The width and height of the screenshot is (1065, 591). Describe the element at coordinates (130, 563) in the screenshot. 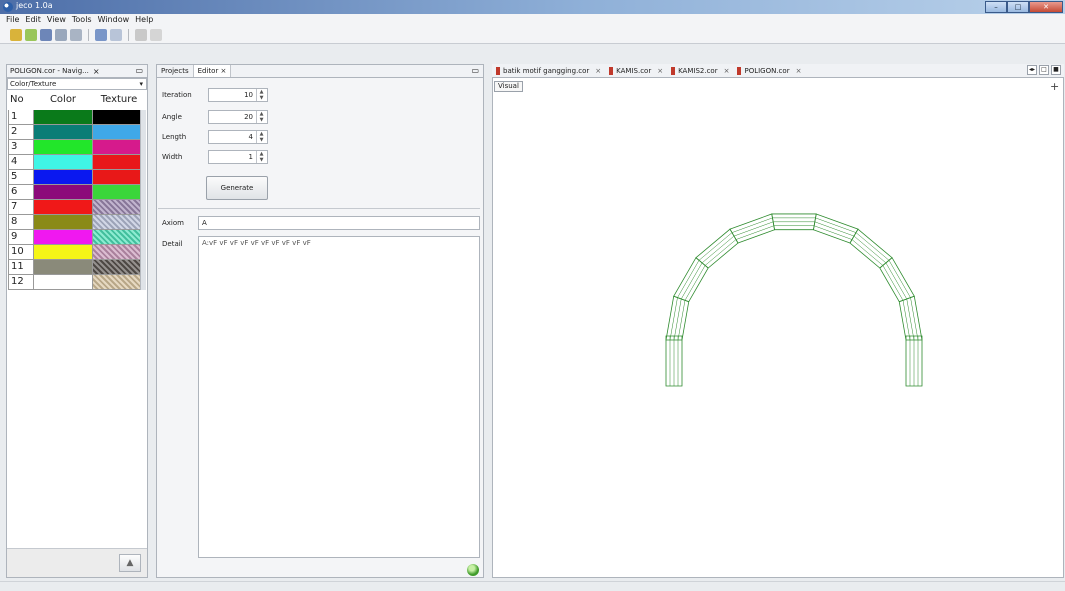

I see `image-picker-button: ▲` at that location.